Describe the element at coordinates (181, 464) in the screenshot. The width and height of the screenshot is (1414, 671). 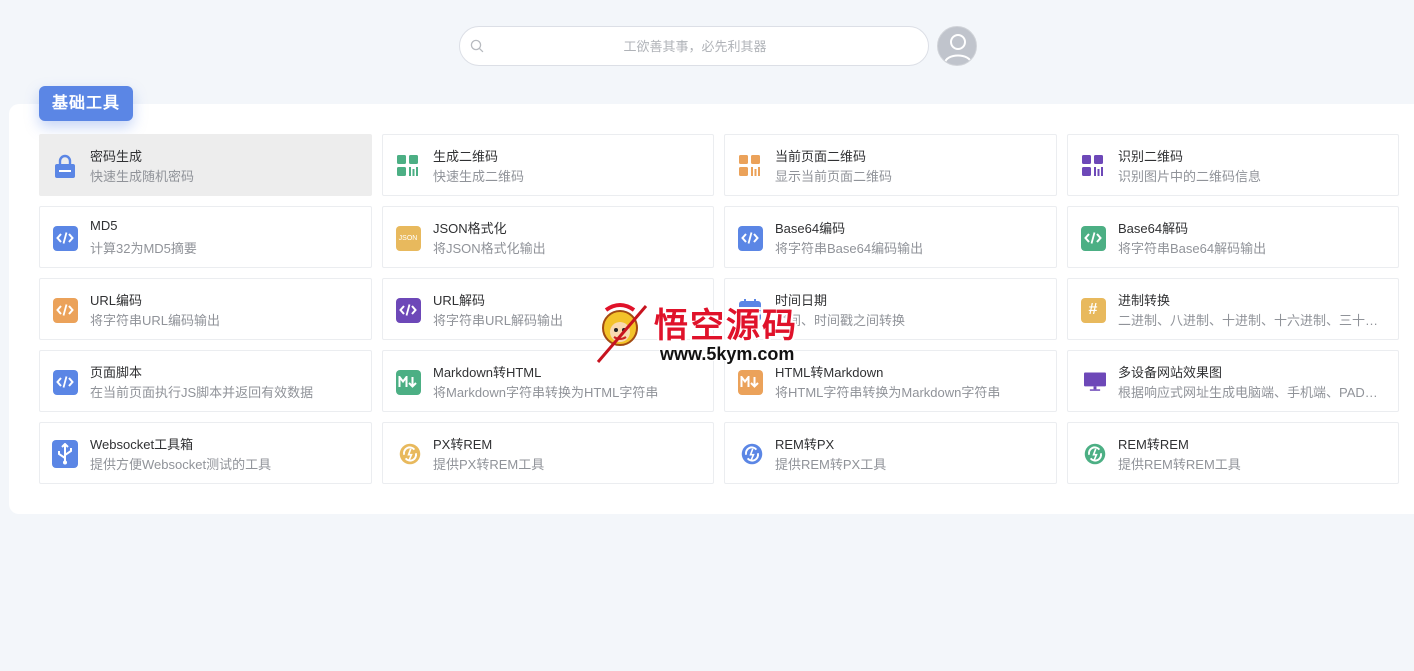
I see `tool-description: 提供方便Websocket测试的工具` at that location.